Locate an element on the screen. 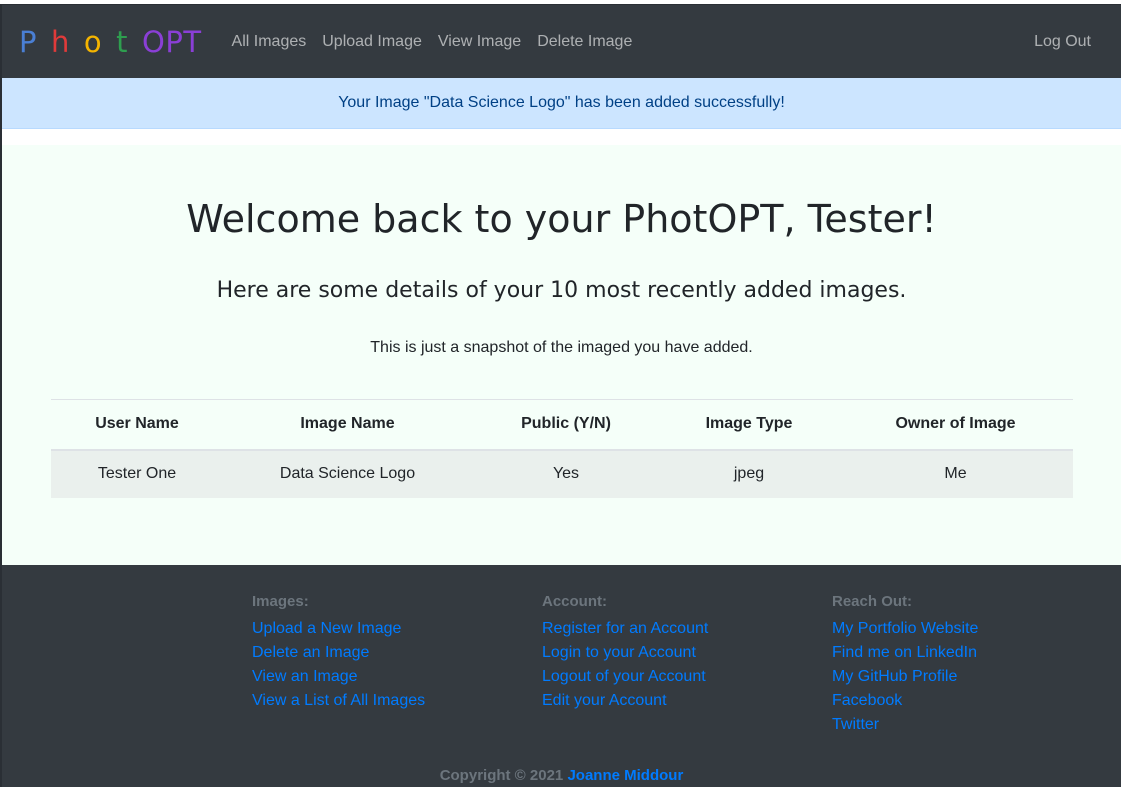 This screenshot has height=797, width=1121. brand-letter-o: o is located at coordinates (93, 41).